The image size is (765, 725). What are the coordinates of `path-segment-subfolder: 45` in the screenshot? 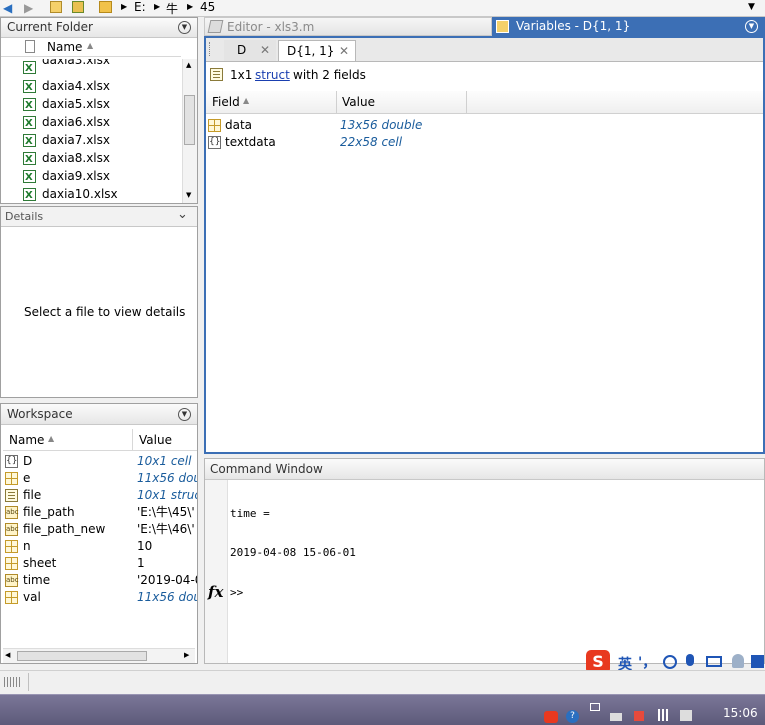 It's located at (207, 7).